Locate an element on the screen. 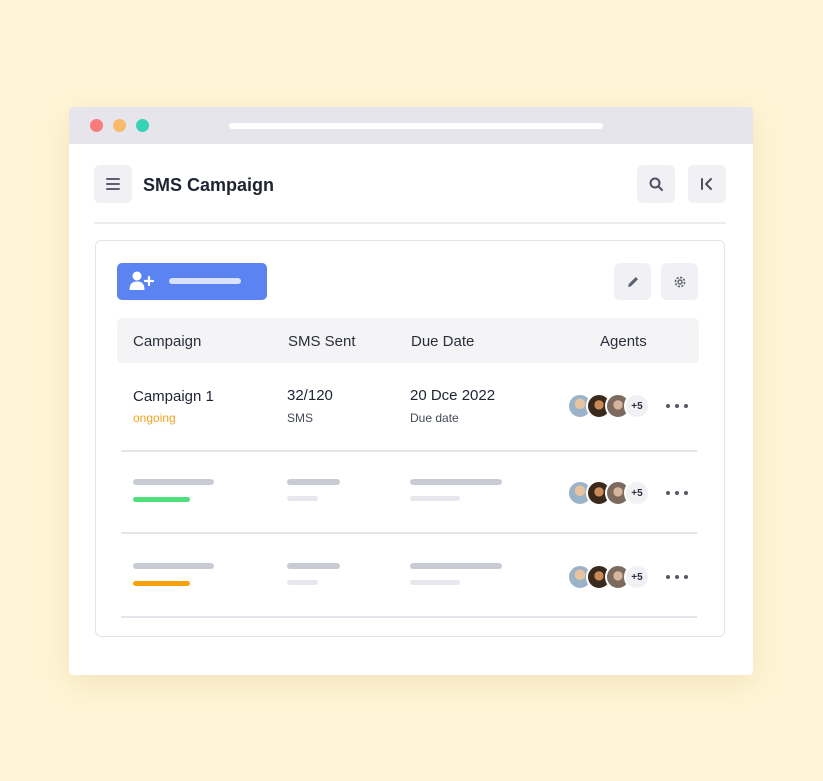 Image resolution: width=823 pixels, height=781 pixels. sms-sent-unit: SMS is located at coordinates (300, 418).